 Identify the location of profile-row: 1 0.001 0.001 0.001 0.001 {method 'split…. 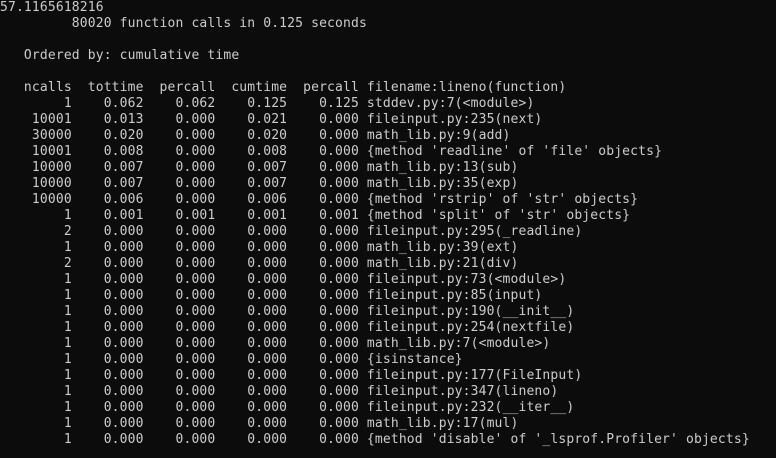
(315, 215).